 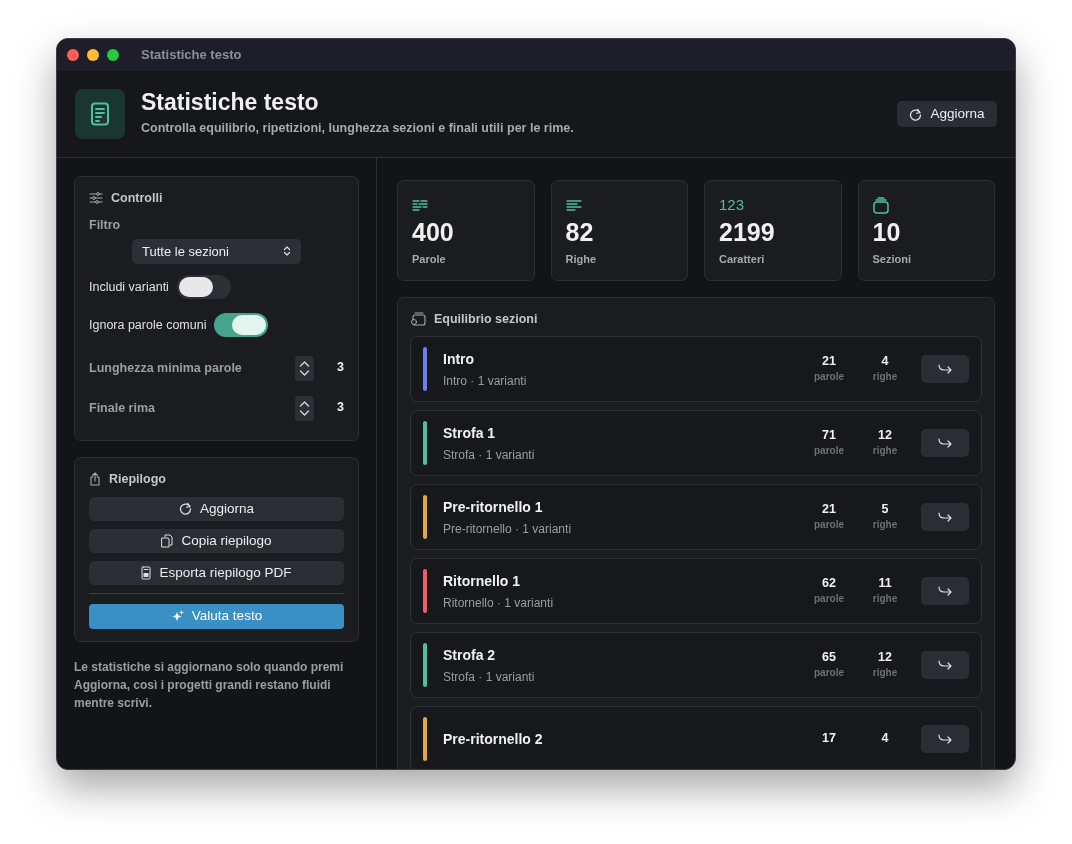 I want to click on count-value: 17, so click(x=829, y=739).